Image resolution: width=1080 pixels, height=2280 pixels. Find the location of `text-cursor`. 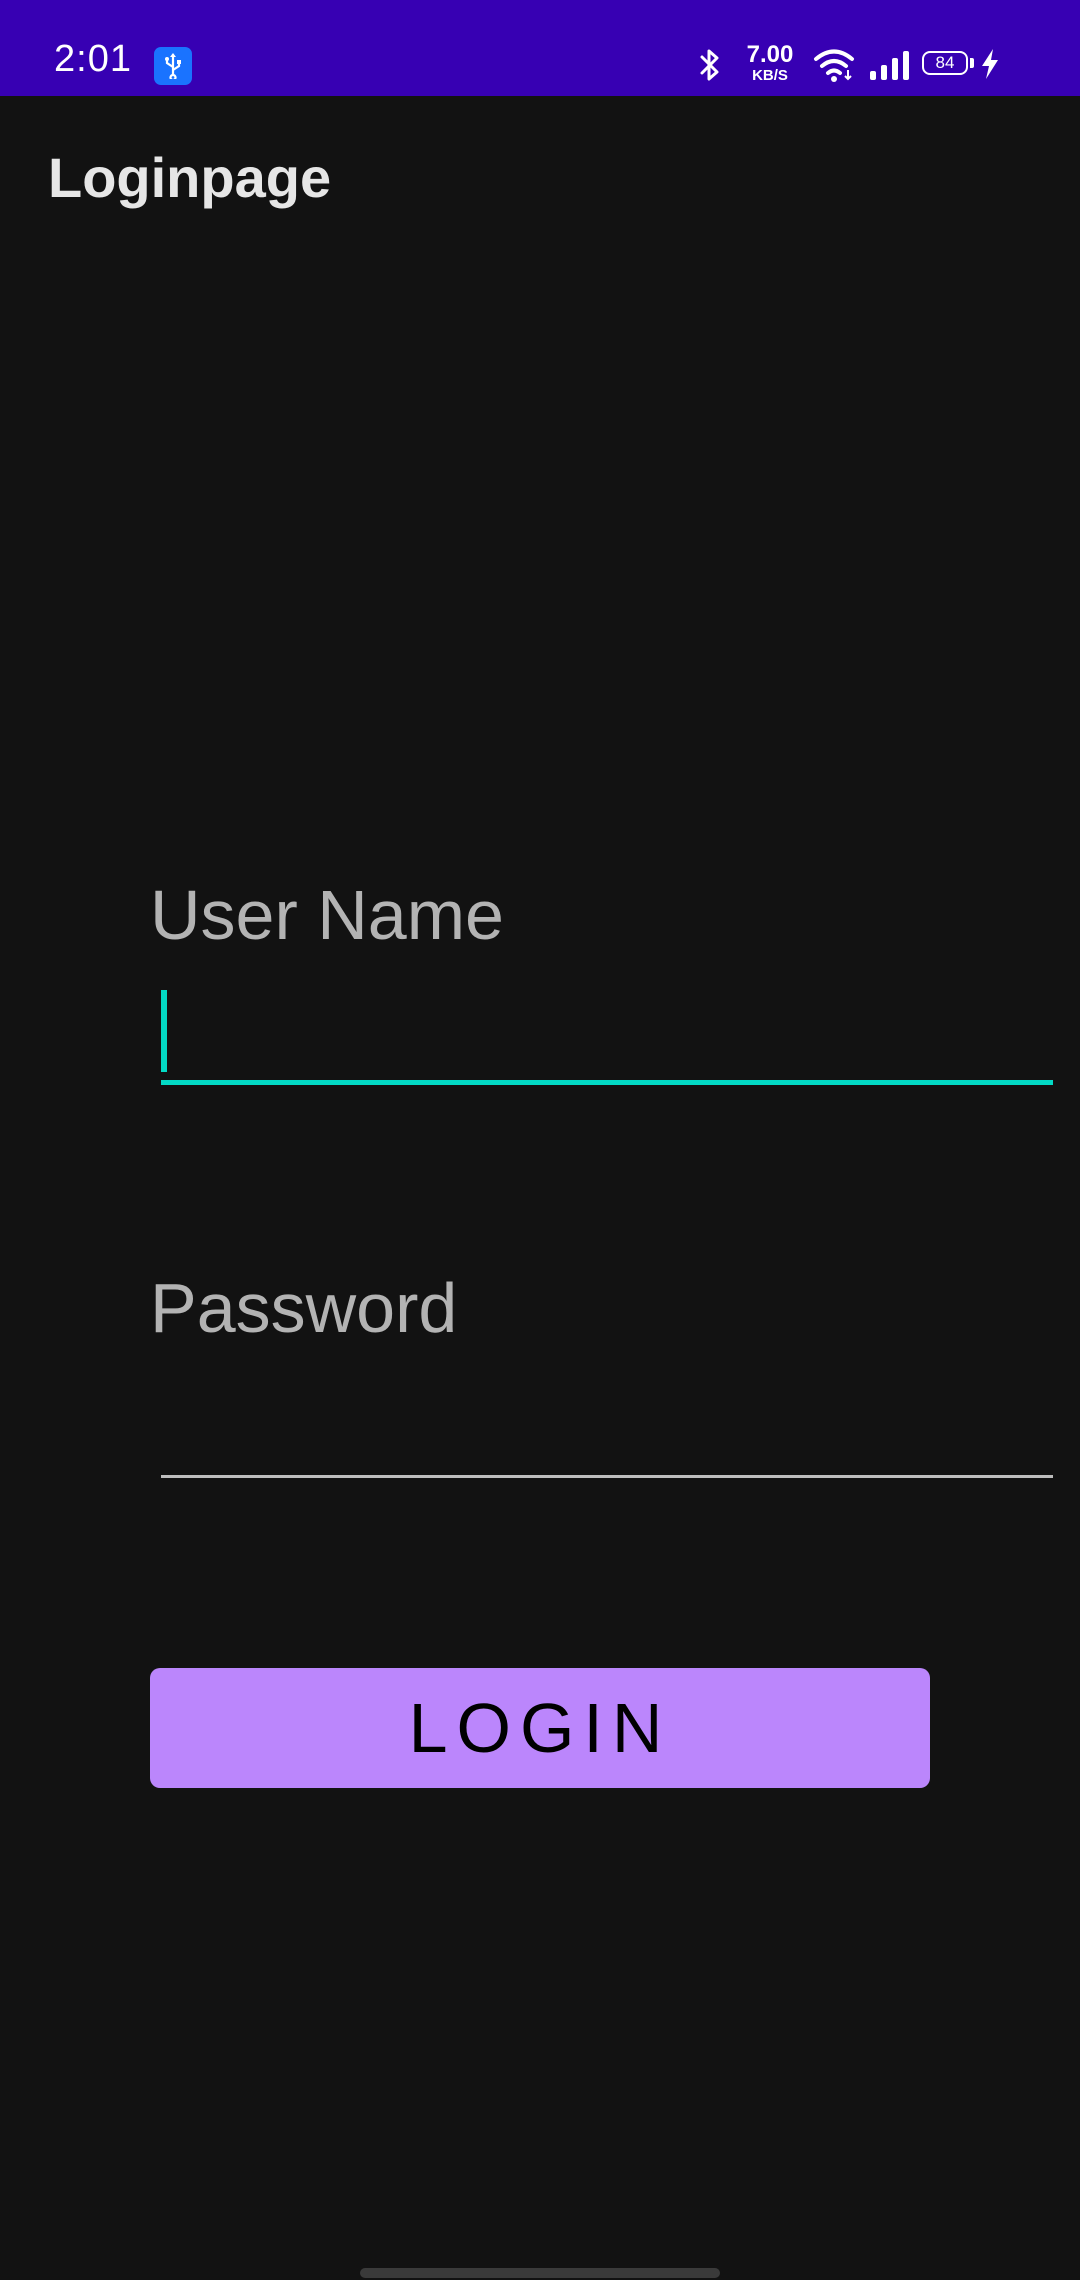

text-cursor is located at coordinates (164, 1031).